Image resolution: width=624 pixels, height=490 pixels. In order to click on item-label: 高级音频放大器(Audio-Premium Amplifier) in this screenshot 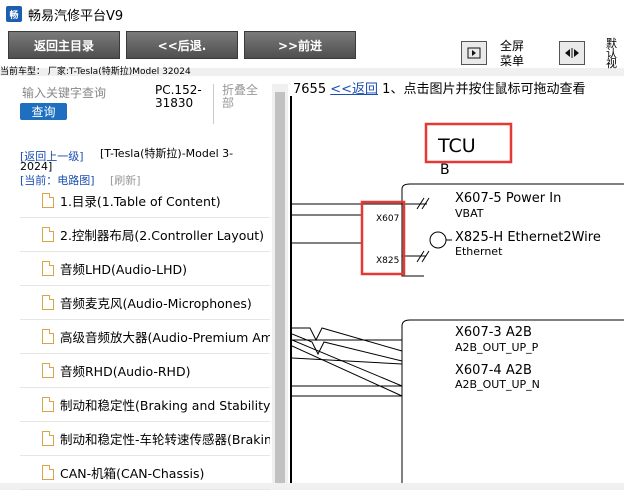, I will do `click(165, 337)`.